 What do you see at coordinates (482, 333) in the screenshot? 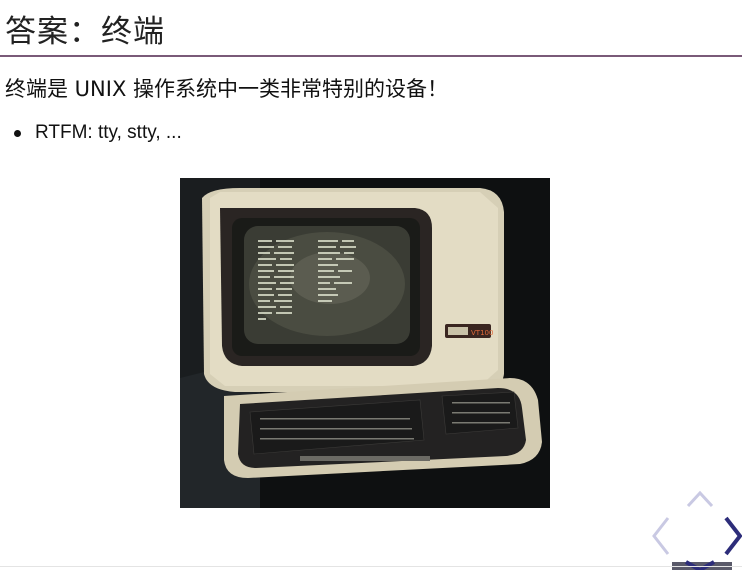
I see `model-badge: VT100` at bounding box center [482, 333].